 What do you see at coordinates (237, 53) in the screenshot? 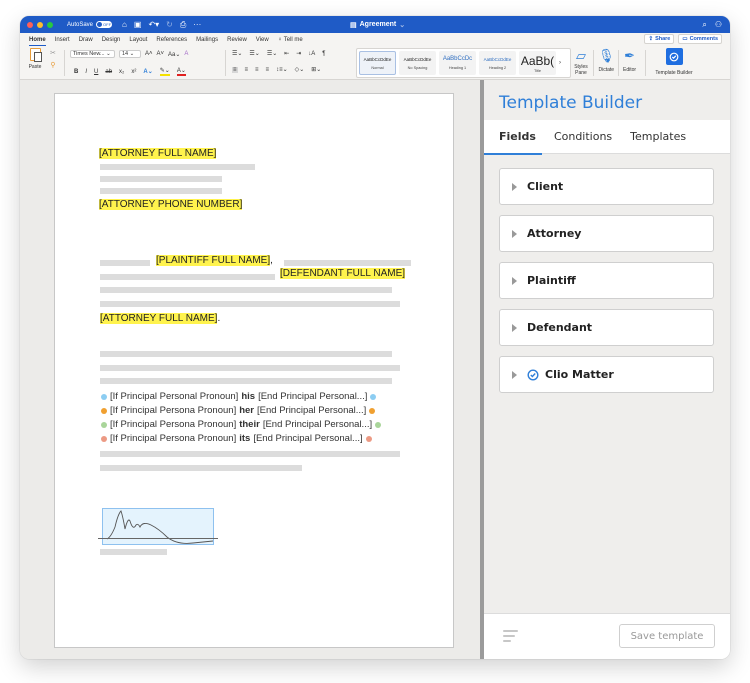
I see `bullets-icon: ☰⌄` at bounding box center [237, 53].